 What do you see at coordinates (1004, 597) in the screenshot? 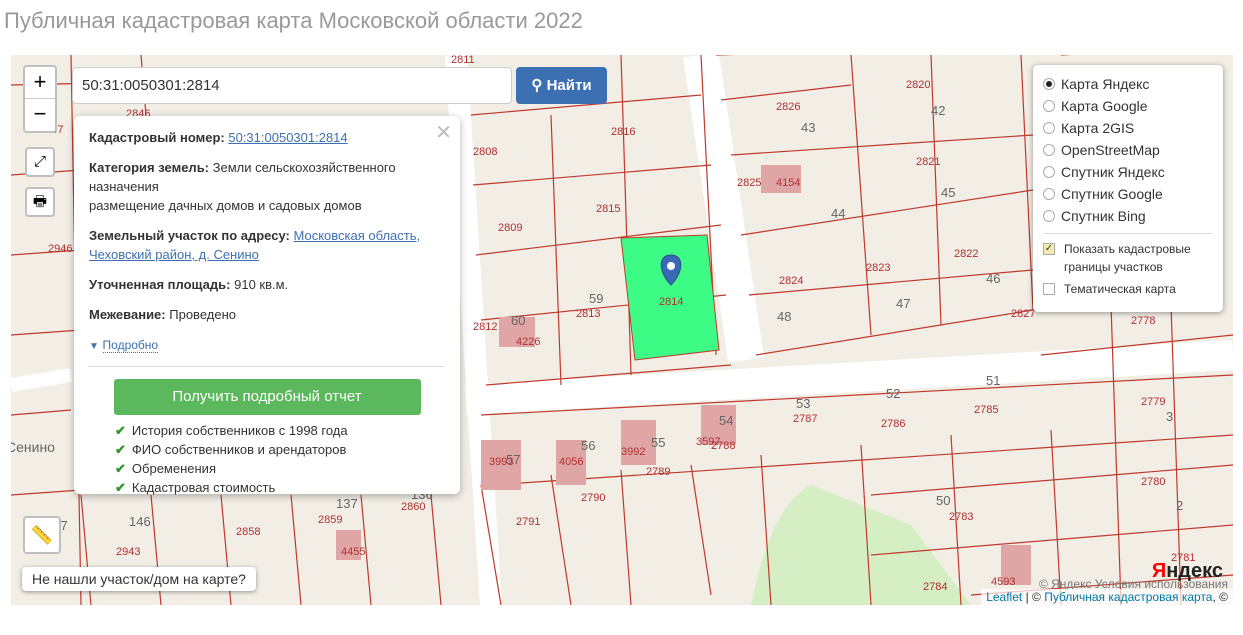
I see `leaflet-link: Leaflet` at bounding box center [1004, 597].